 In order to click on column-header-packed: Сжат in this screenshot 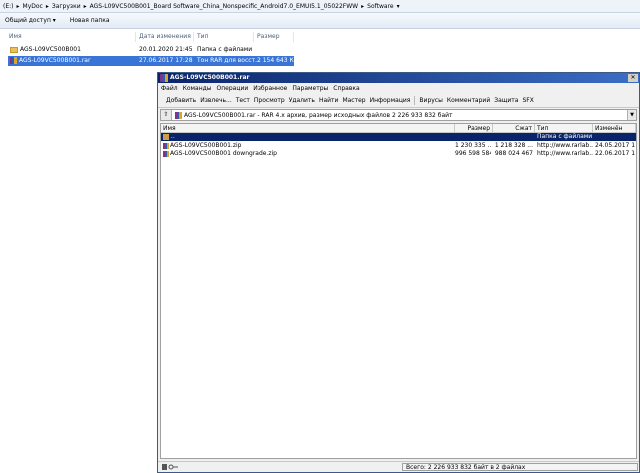, I will do `click(514, 128)`.